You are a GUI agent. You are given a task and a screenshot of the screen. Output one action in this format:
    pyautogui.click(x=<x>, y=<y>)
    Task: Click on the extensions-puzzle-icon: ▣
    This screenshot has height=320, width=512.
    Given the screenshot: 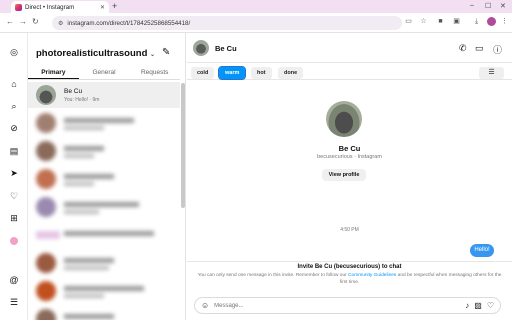 What is the action you would take?
    pyautogui.click(x=456, y=21)
    